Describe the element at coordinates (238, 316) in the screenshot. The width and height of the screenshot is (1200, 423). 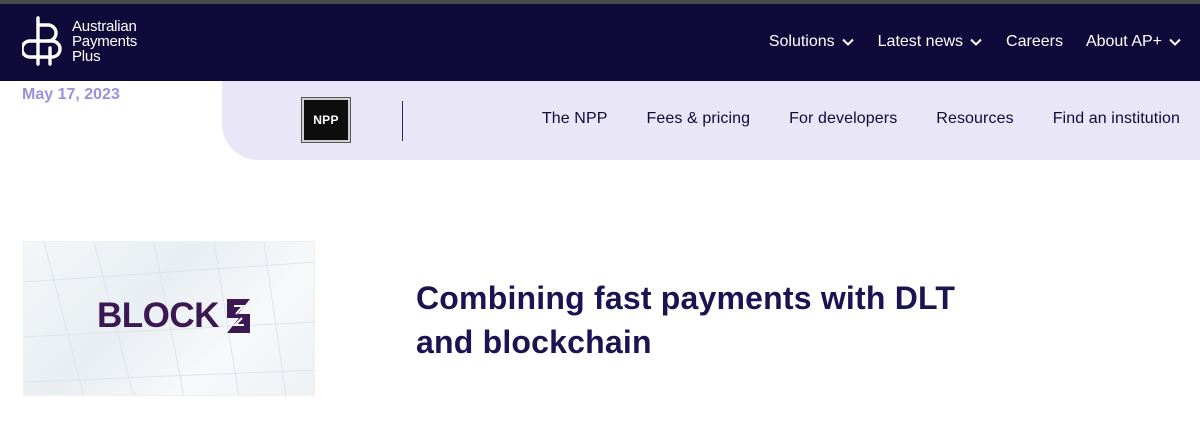
I see `block-z-mark-icon` at that location.